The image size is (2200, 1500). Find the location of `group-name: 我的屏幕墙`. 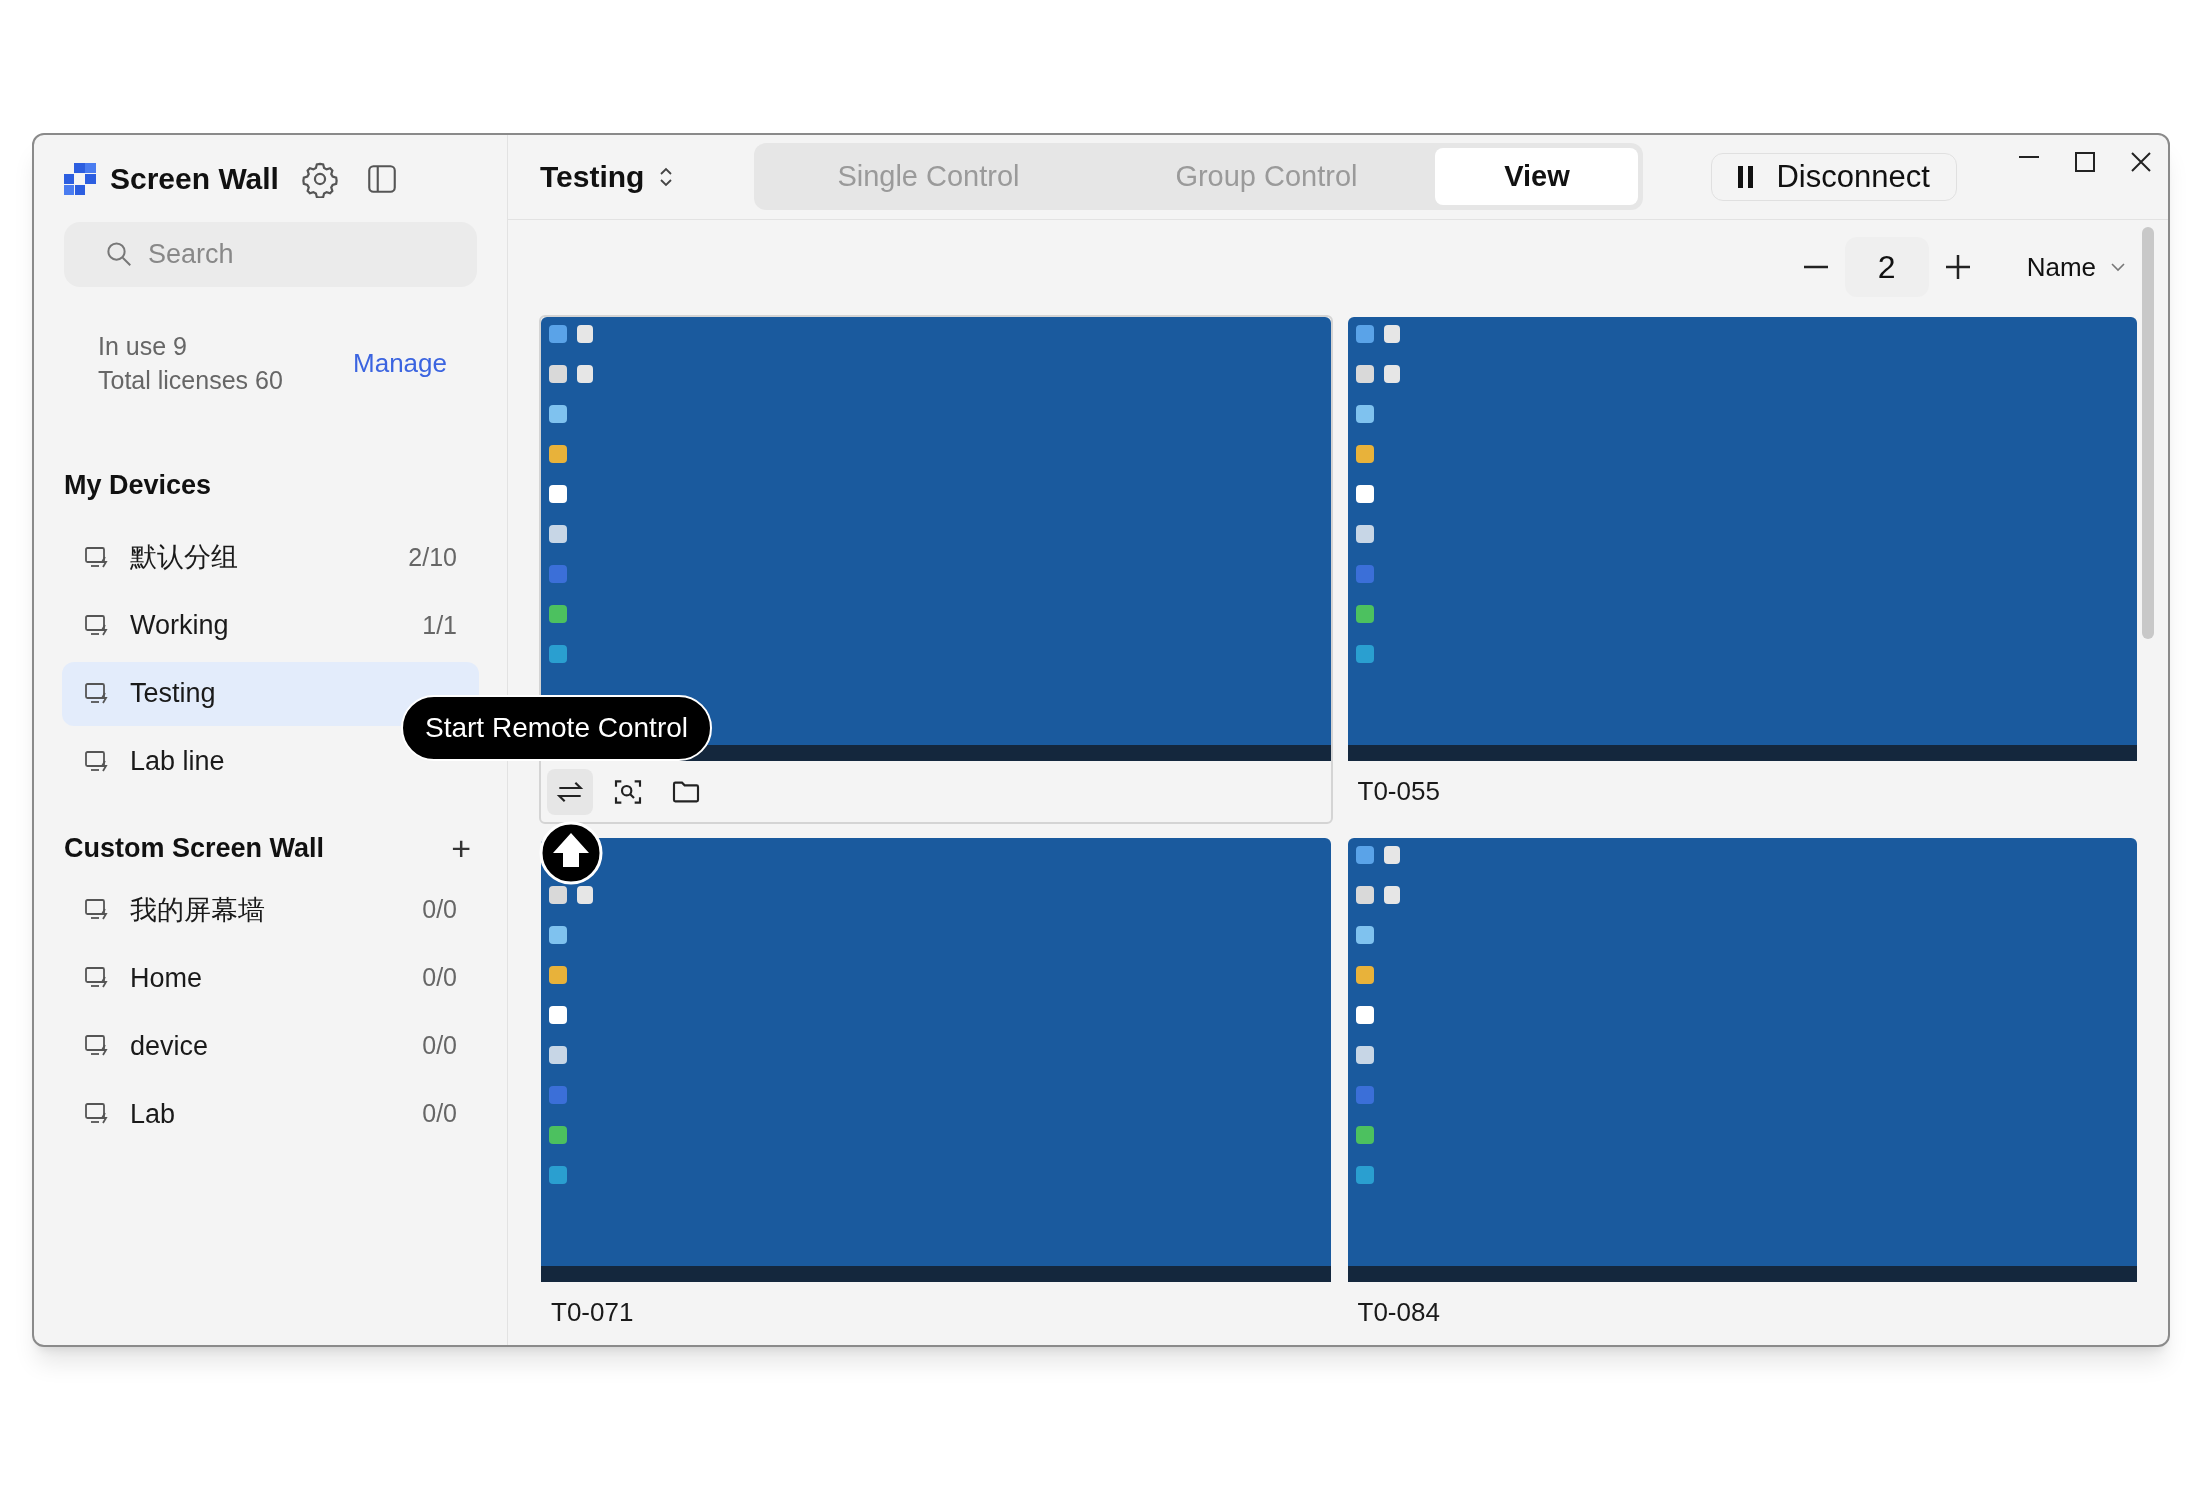

group-name: 我的屏幕墙 is located at coordinates (197, 910).